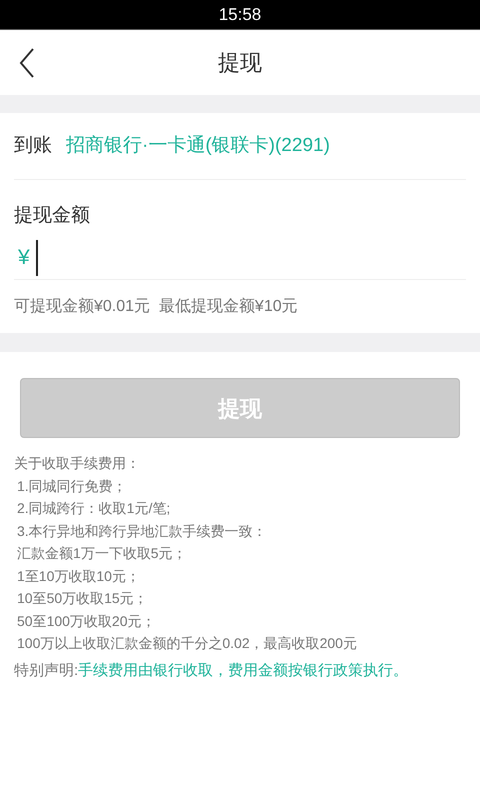  I want to click on amount-label: 提现金额, so click(52, 216).